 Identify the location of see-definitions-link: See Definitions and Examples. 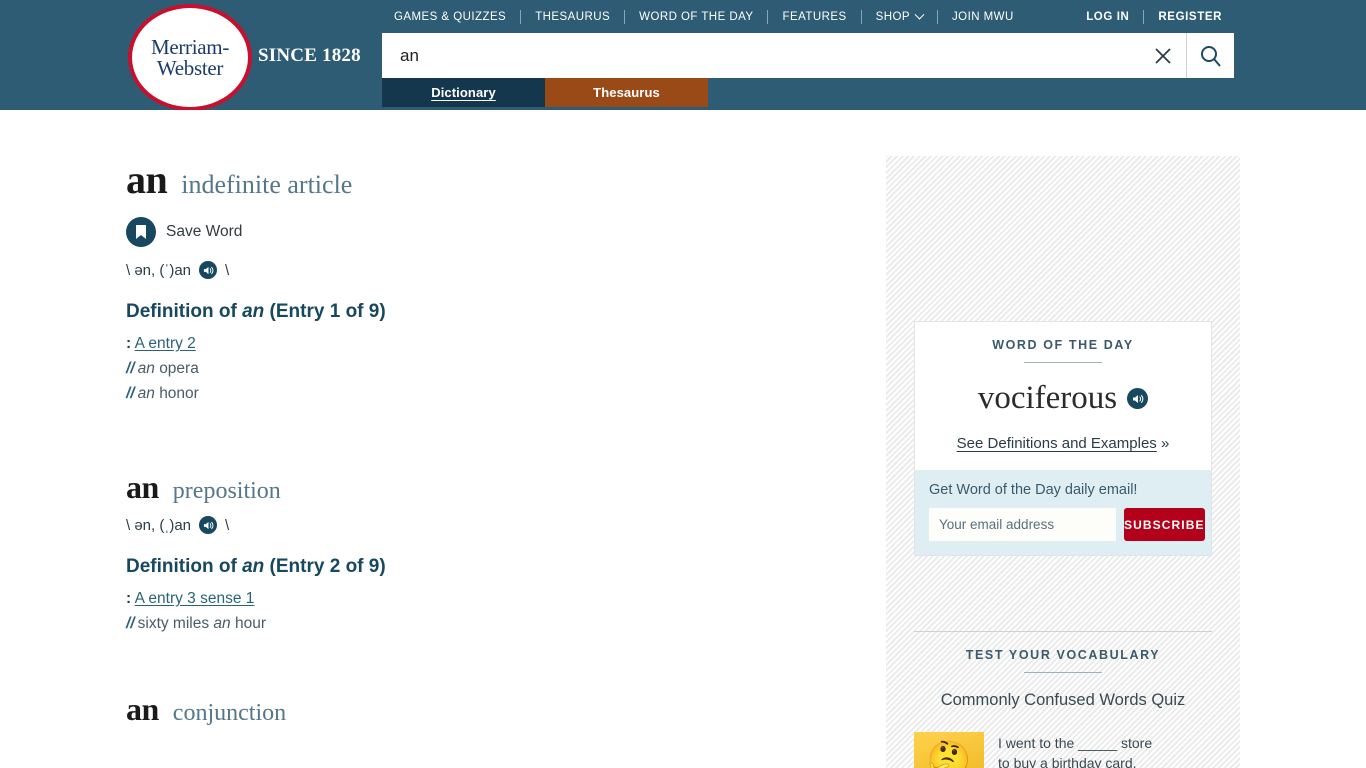
(1057, 443).